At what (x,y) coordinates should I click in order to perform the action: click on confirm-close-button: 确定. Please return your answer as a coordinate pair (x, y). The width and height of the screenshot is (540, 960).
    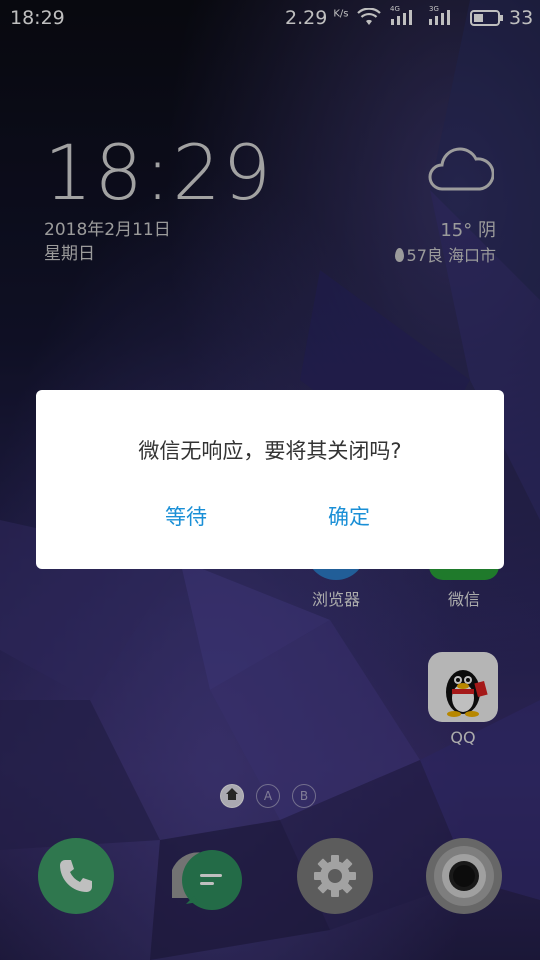
    Looking at the image, I should click on (349, 516).